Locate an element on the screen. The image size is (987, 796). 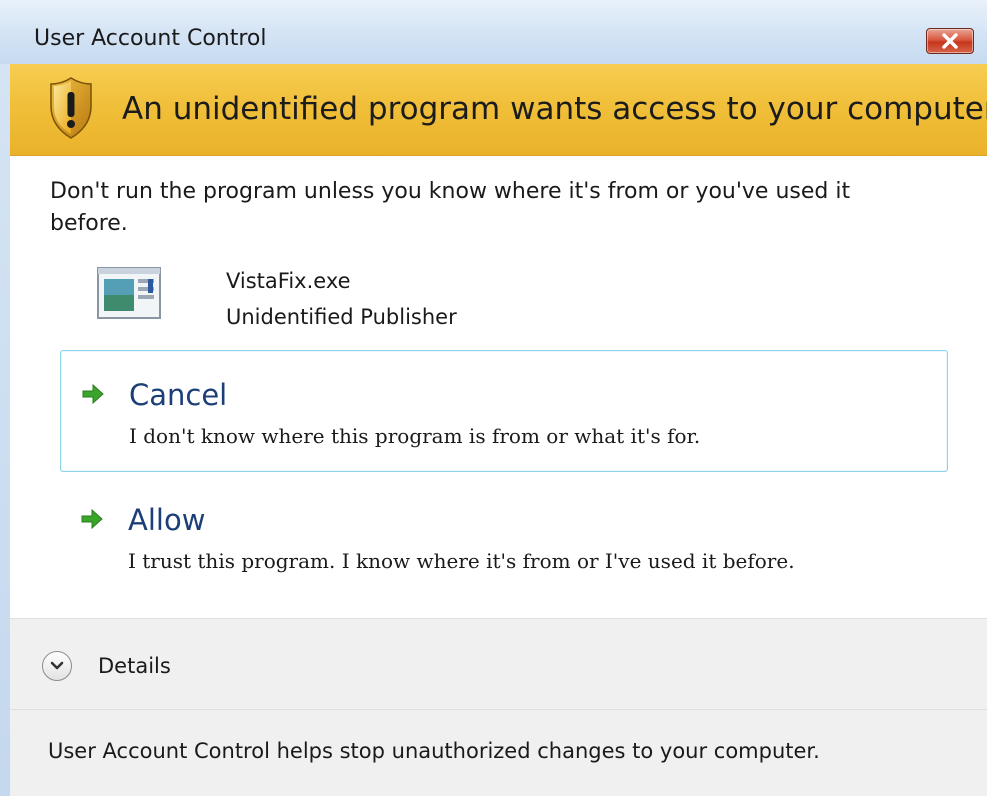
close-button is located at coordinates (950, 41).